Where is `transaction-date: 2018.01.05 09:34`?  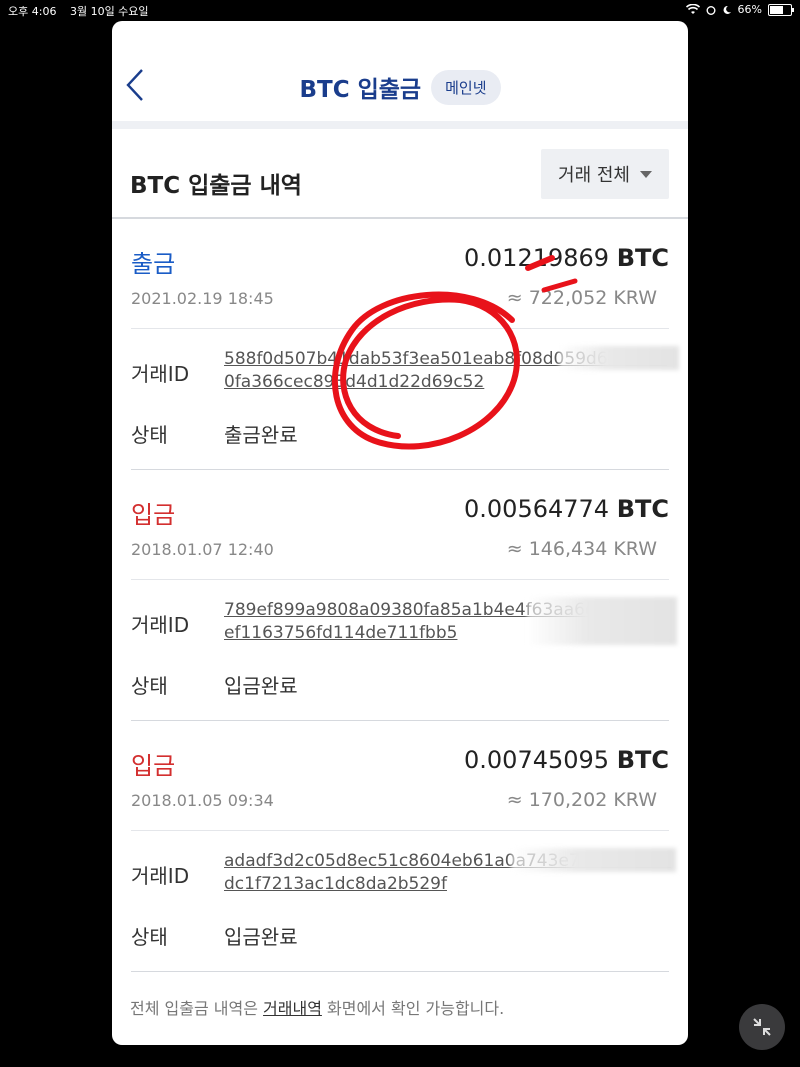 transaction-date: 2018.01.05 09:34 is located at coordinates (202, 800).